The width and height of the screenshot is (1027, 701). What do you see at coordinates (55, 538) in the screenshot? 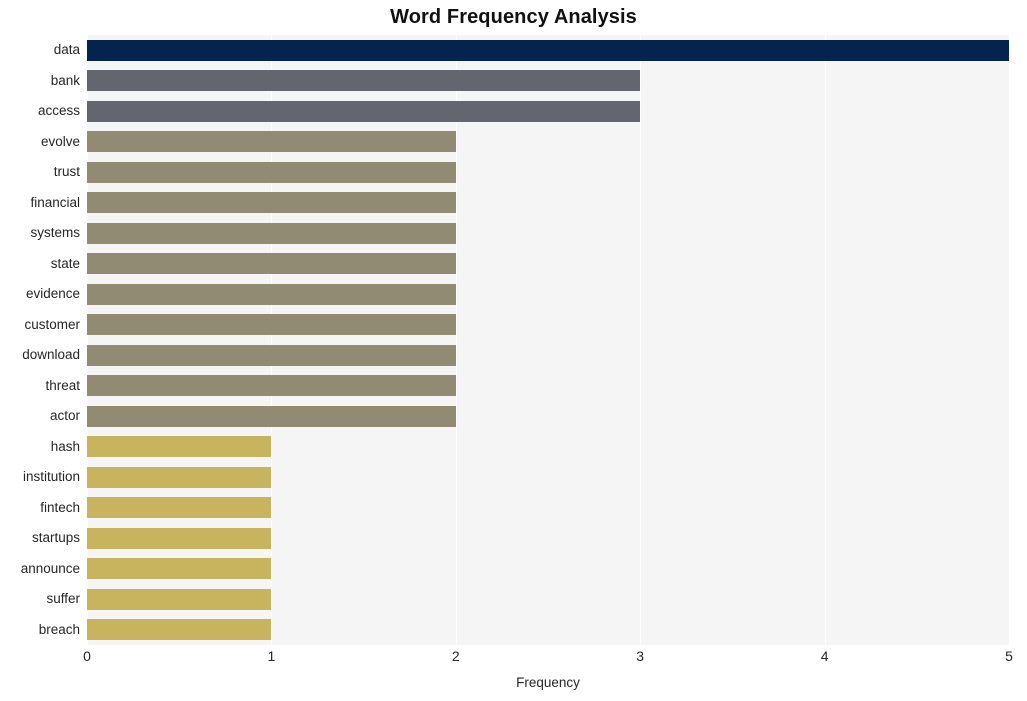
I see `y-axis-tick-label: startups` at bounding box center [55, 538].